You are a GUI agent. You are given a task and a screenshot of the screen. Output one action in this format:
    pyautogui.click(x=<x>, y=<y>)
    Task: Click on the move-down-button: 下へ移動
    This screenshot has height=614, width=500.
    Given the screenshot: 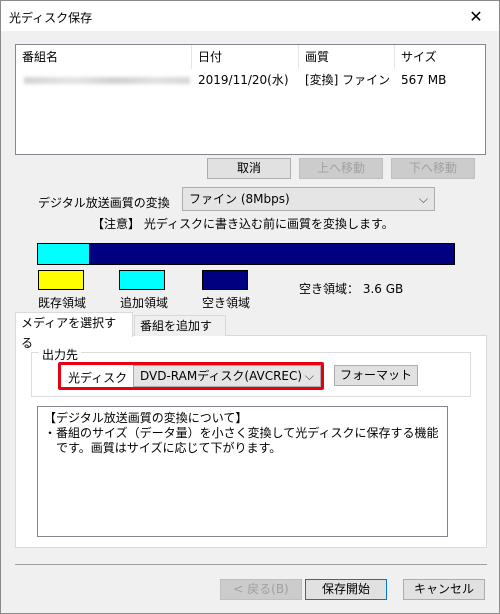 What is the action you would take?
    pyautogui.click(x=433, y=168)
    